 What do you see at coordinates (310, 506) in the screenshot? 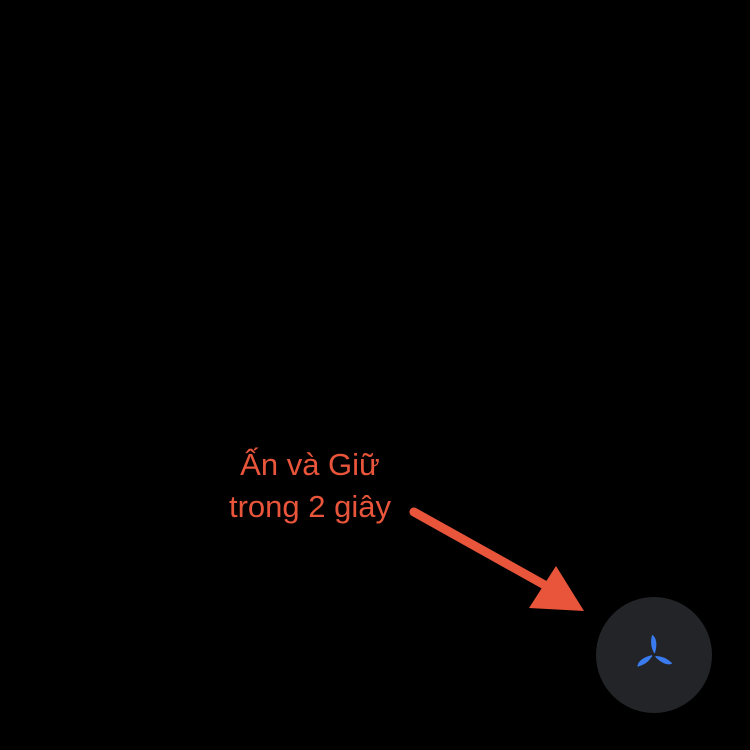
I see `instruction-line-2: trong 2 giây` at bounding box center [310, 506].